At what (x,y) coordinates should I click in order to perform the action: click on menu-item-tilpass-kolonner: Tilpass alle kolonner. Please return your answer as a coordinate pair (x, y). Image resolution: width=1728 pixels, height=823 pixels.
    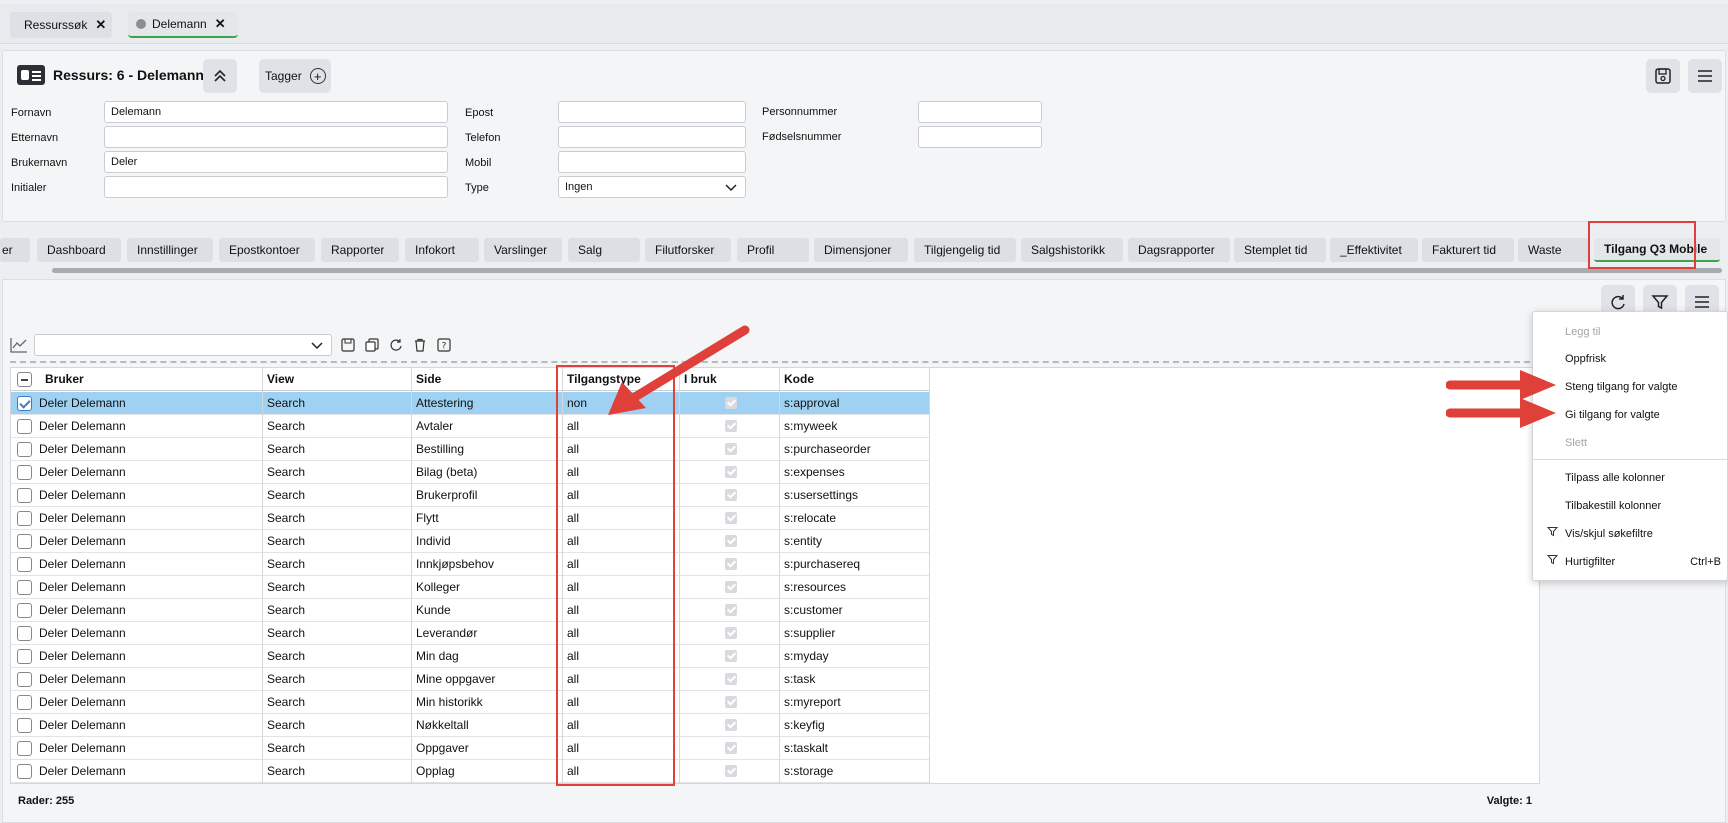
    Looking at the image, I should click on (1630, 478).